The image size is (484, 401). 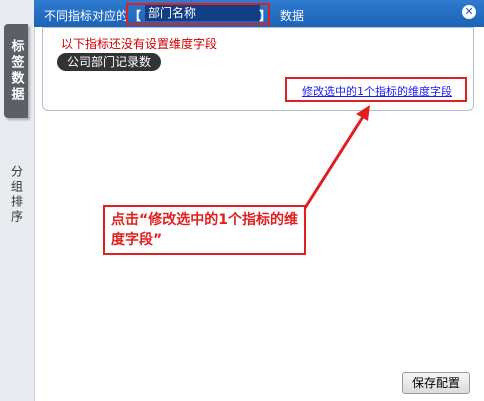 What do you see at coordinates (436, 383) in the screenshot?
I see `save-config-button: 保存配置` at bounding box center [436, 383].